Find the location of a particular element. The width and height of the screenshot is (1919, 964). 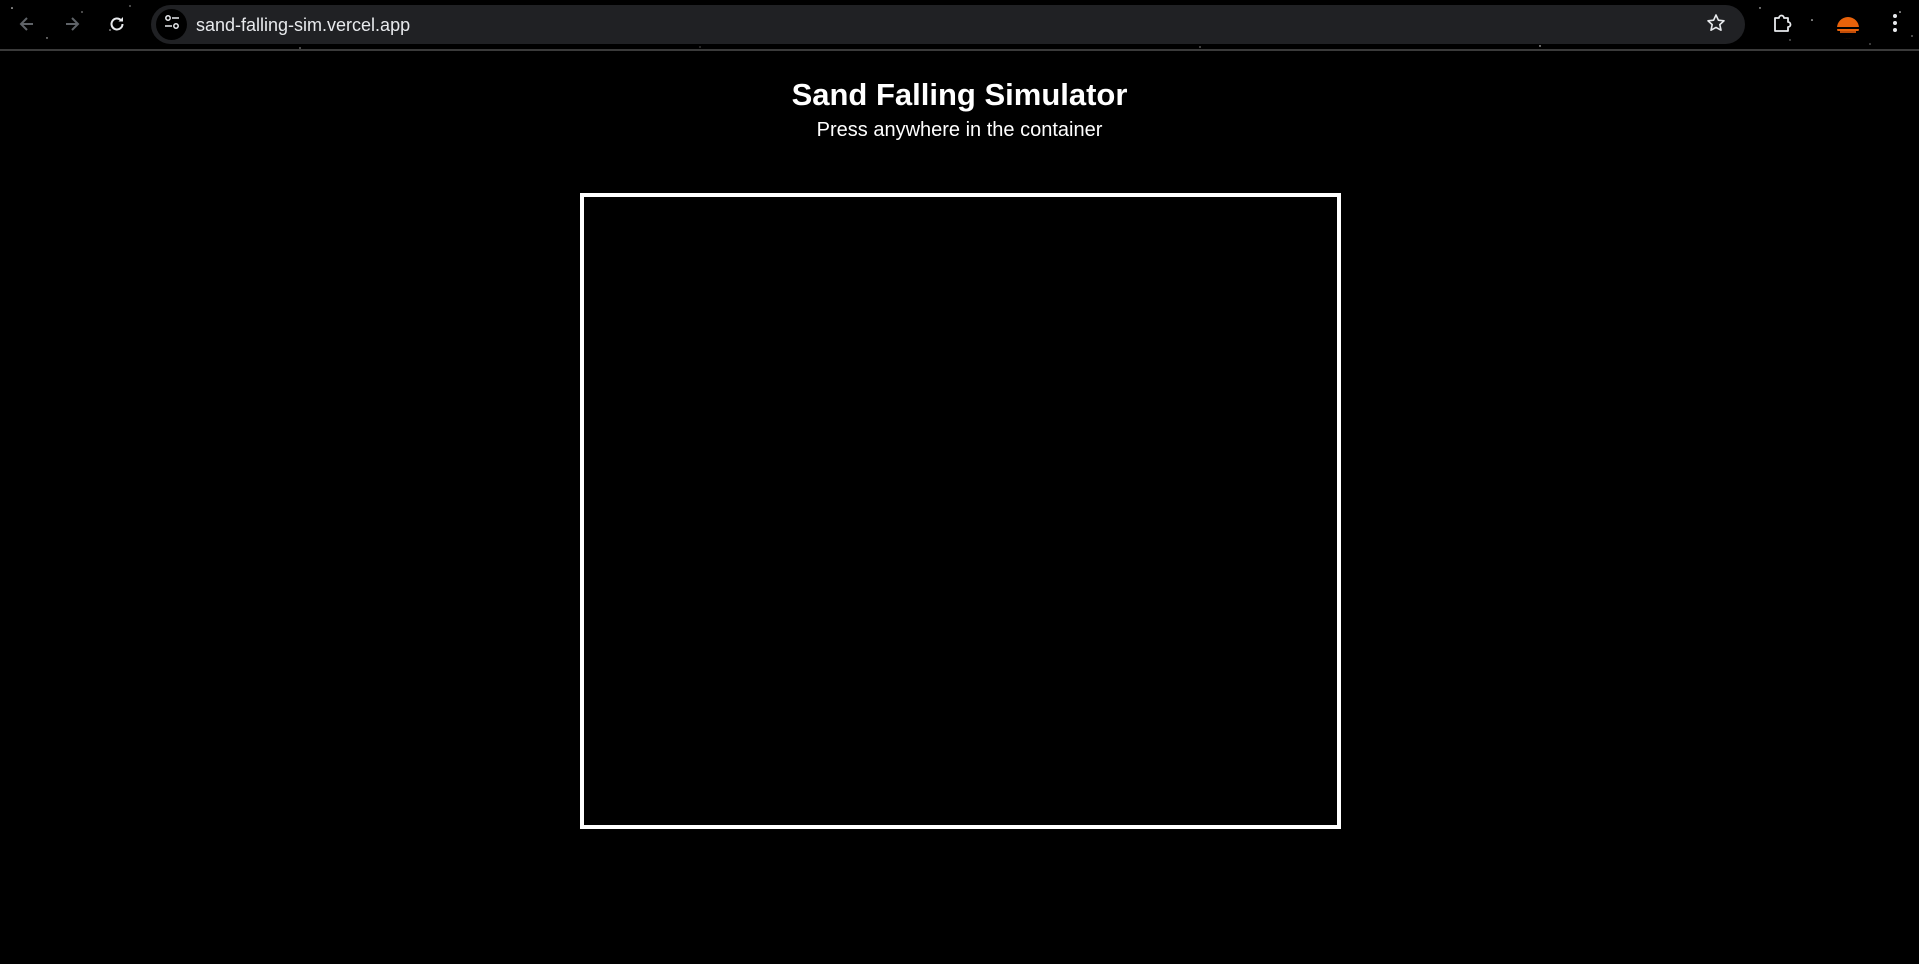

browser-menu-button is located at coordinates (1895, 25).